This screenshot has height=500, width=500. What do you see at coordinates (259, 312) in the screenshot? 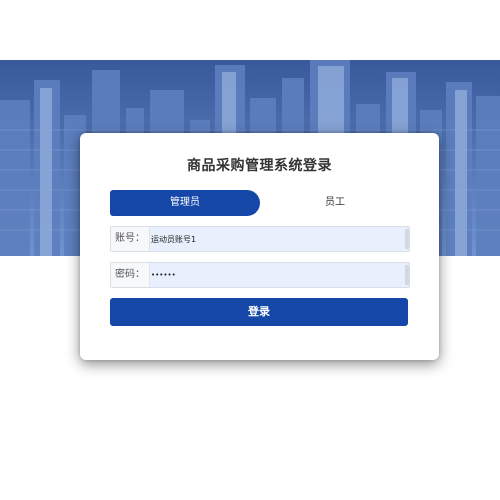
I see `login-button: 登录` at bounding box center [259, 312].